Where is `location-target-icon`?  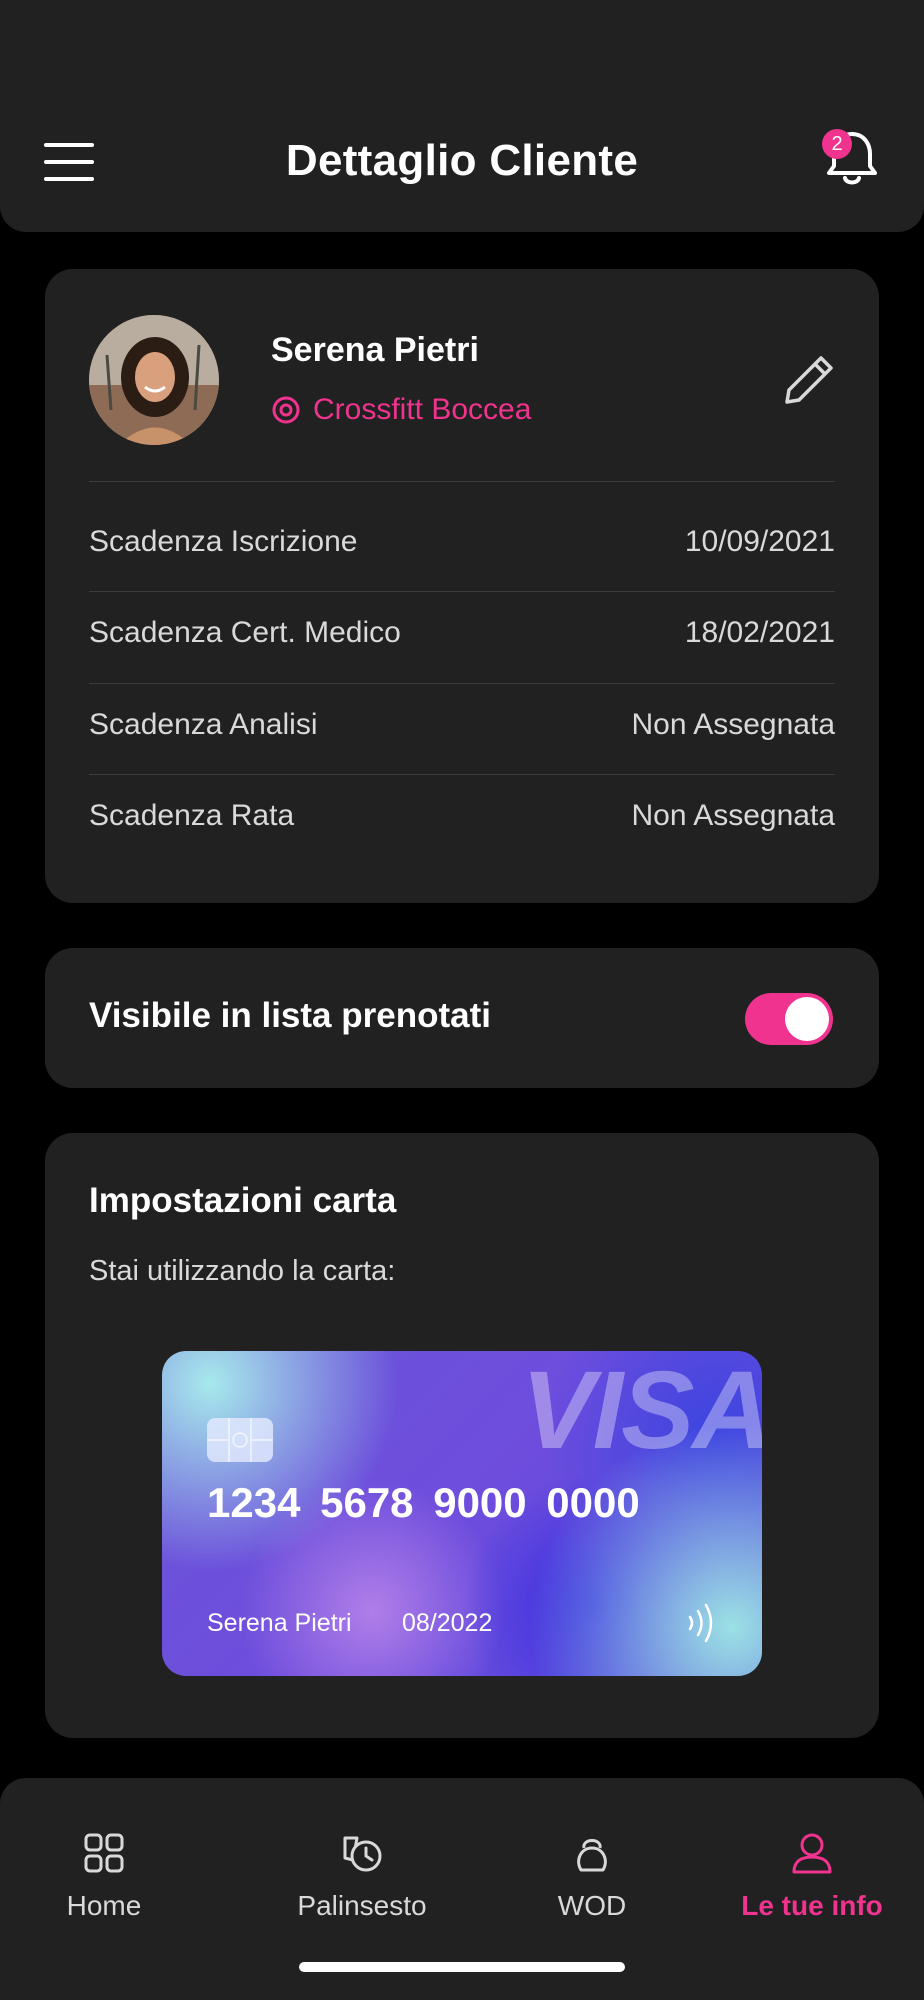
location-target-icon is located at coordinates (286, 410).